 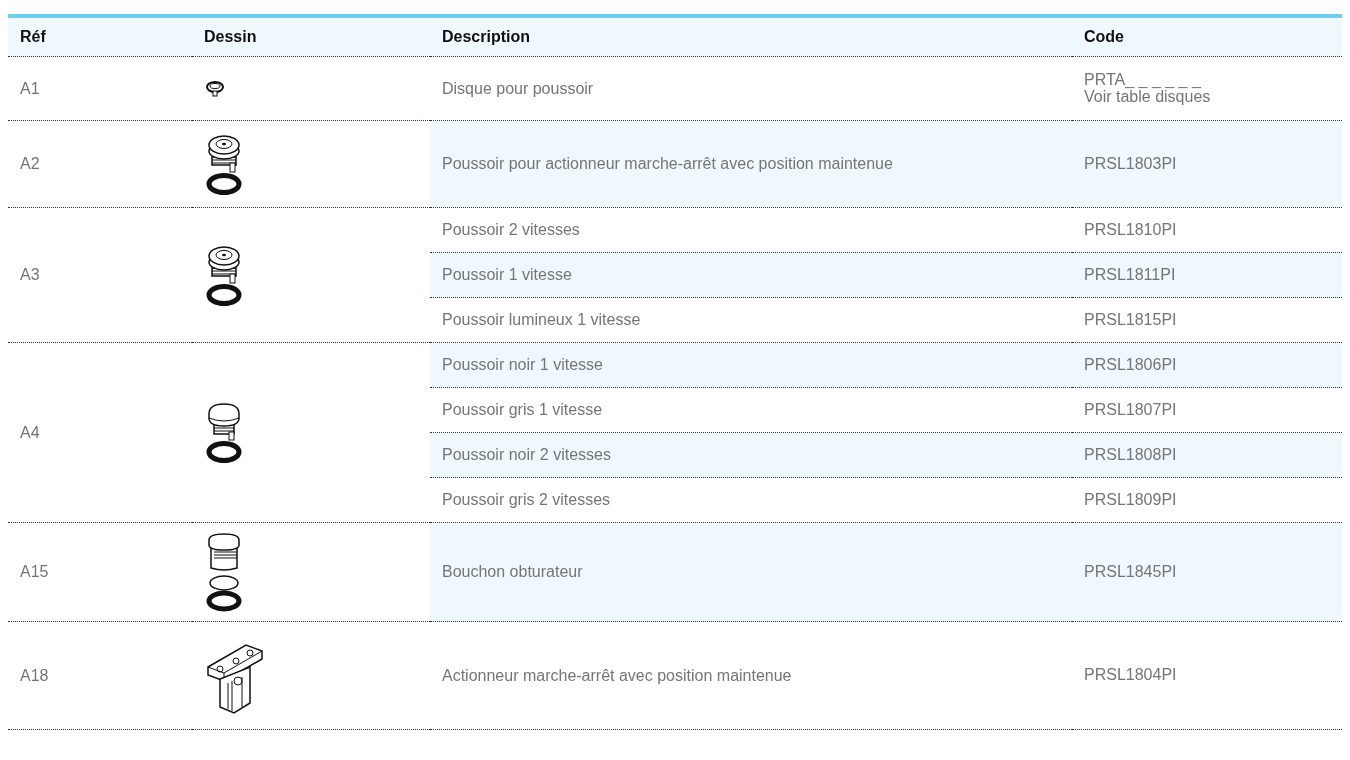 I want to click on ref-cell: A4, so click(x=100, y=432).